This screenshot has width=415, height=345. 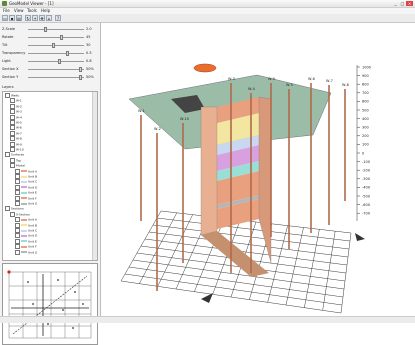 What do you see at coordinates (14, 209) in the screenshot?
I see `tree-item: Sections` at bounding box center [14, 209].